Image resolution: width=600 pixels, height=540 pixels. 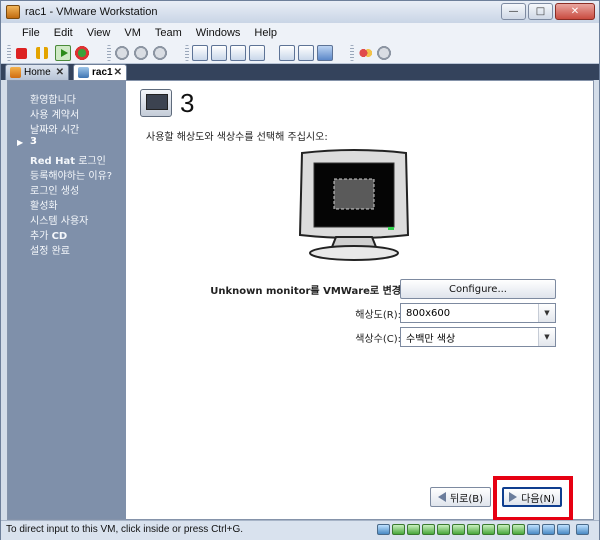 I want to click on snapshot-manager-icon, so click(x=160, y=53).